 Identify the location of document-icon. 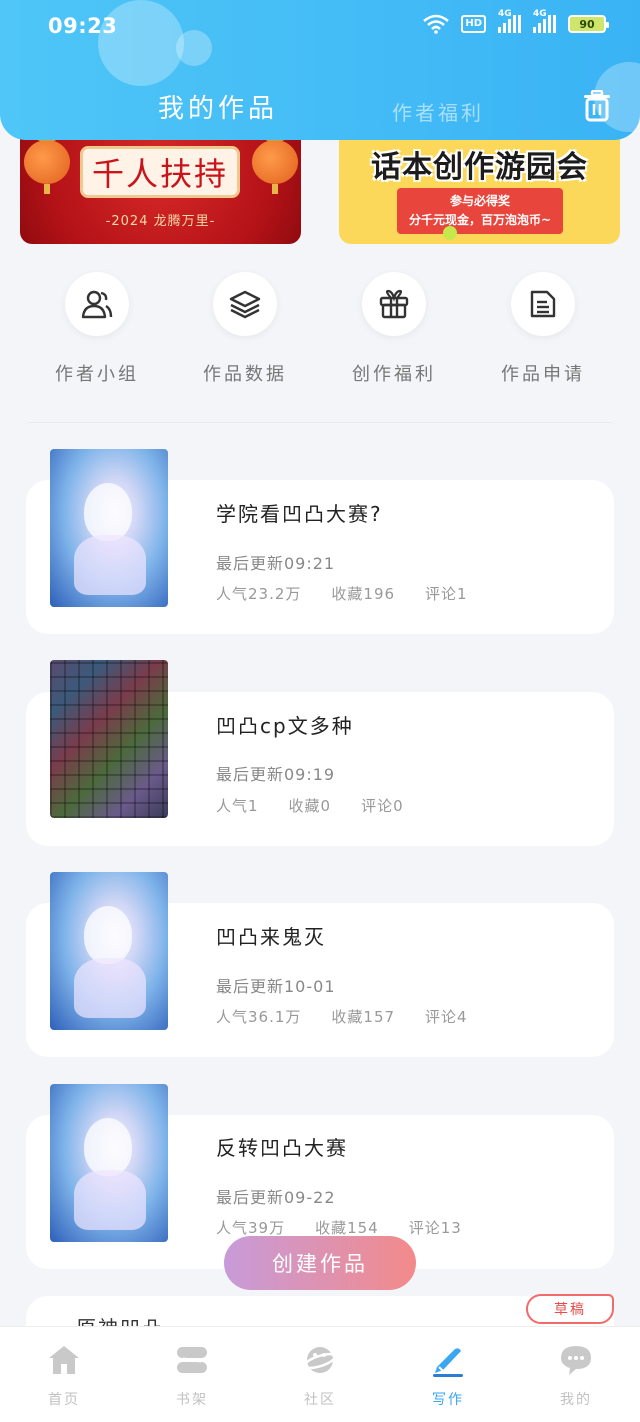
(543, 304).